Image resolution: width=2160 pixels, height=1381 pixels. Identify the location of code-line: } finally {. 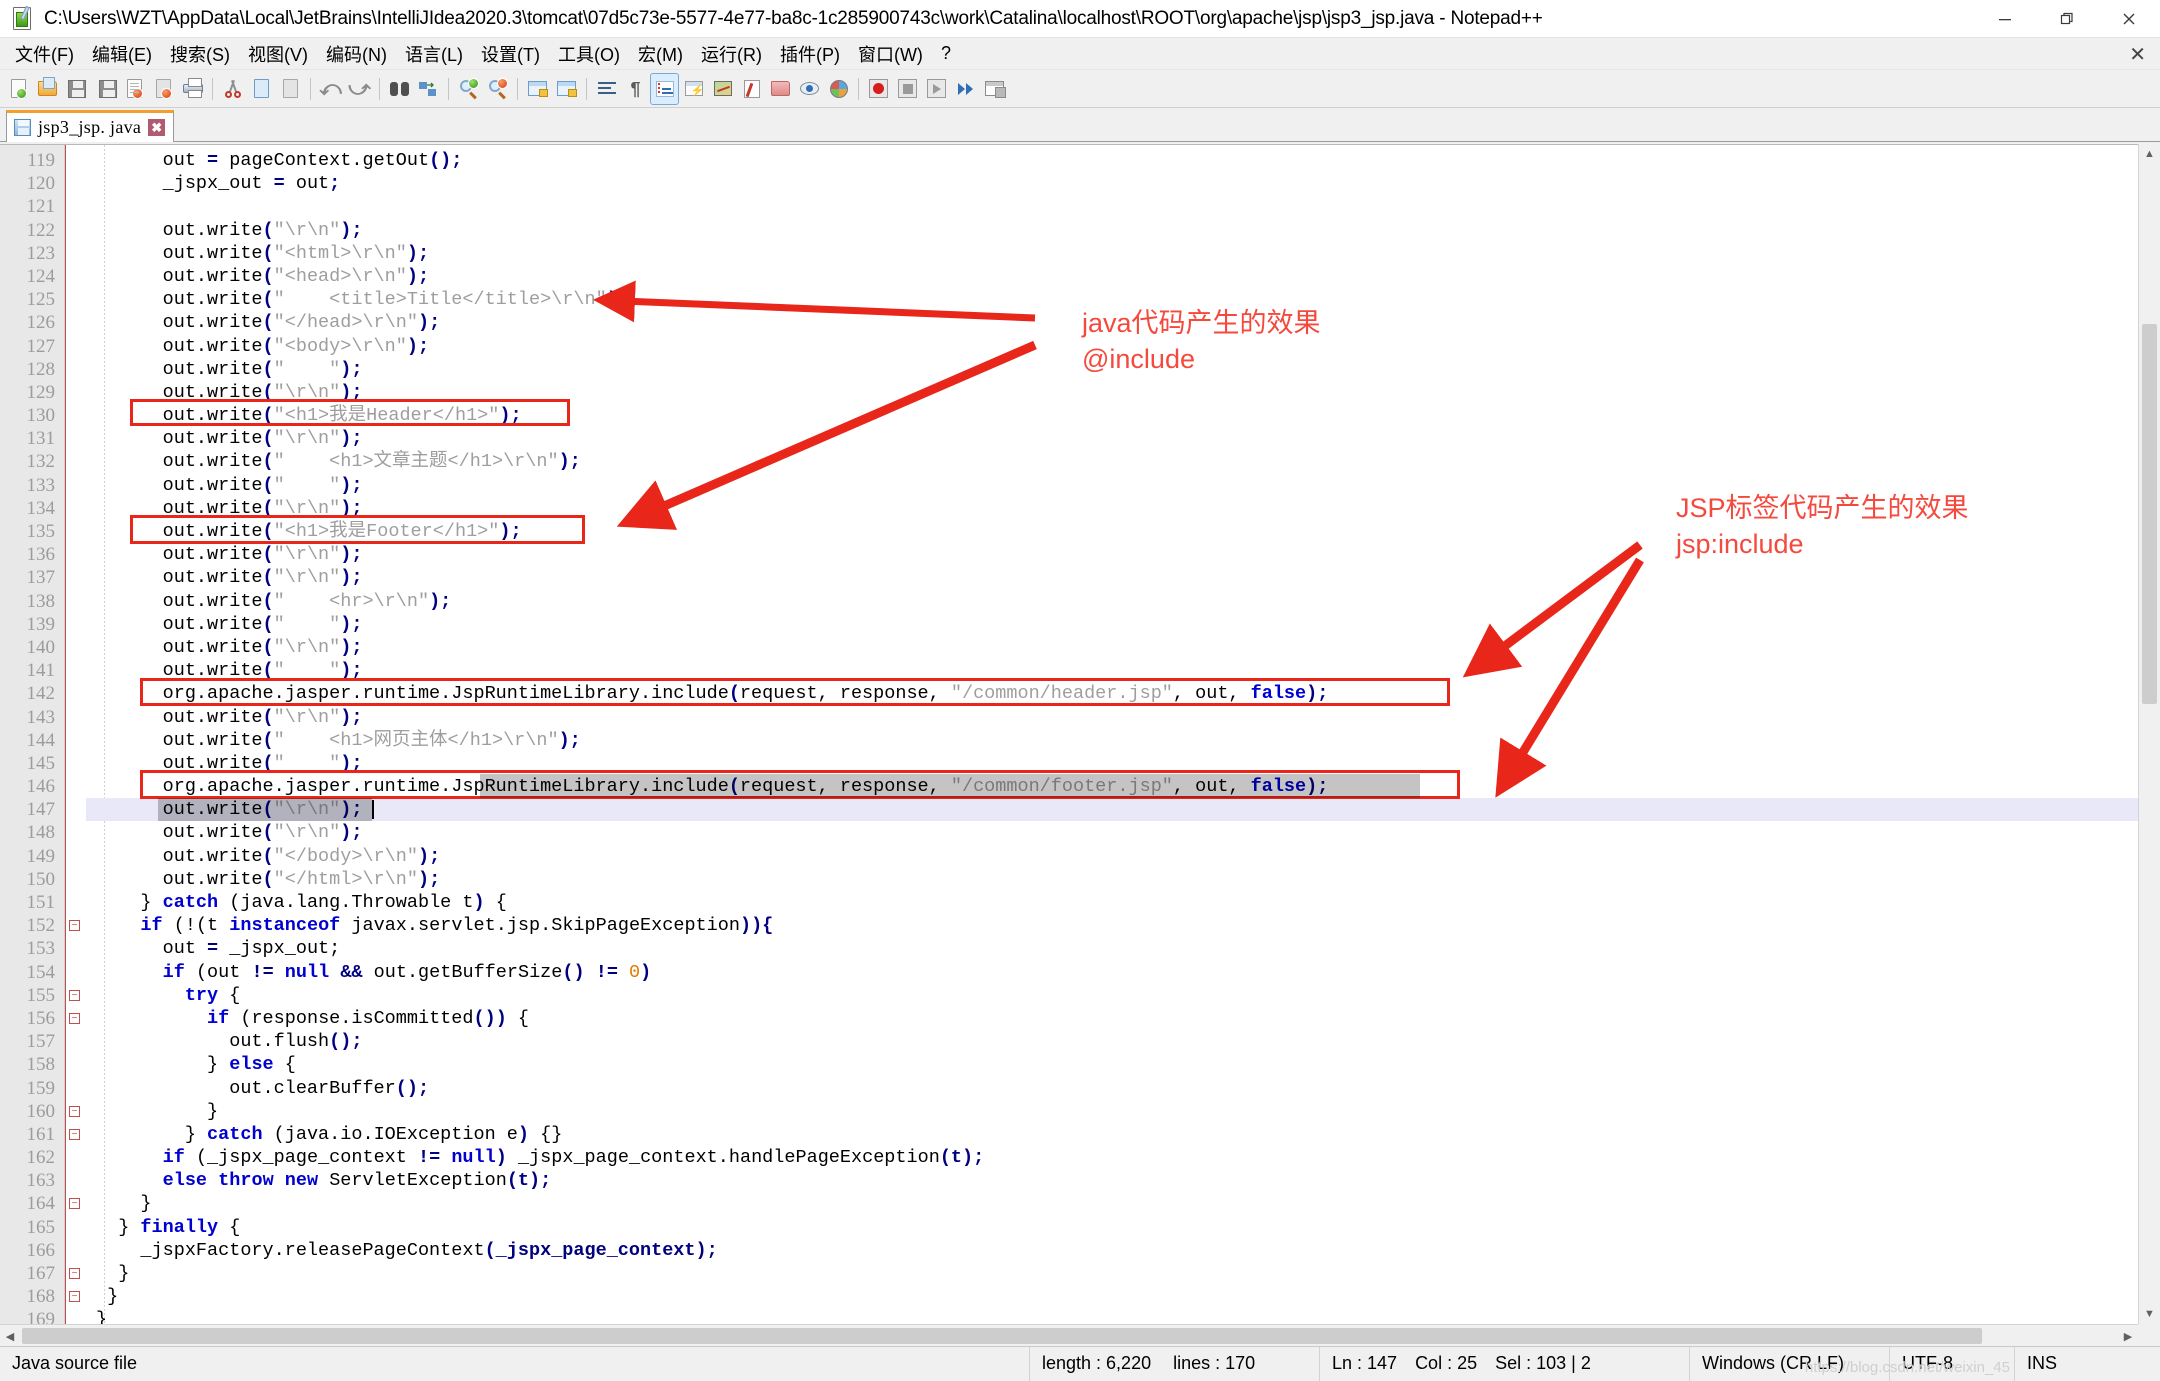
(1123, 1227).